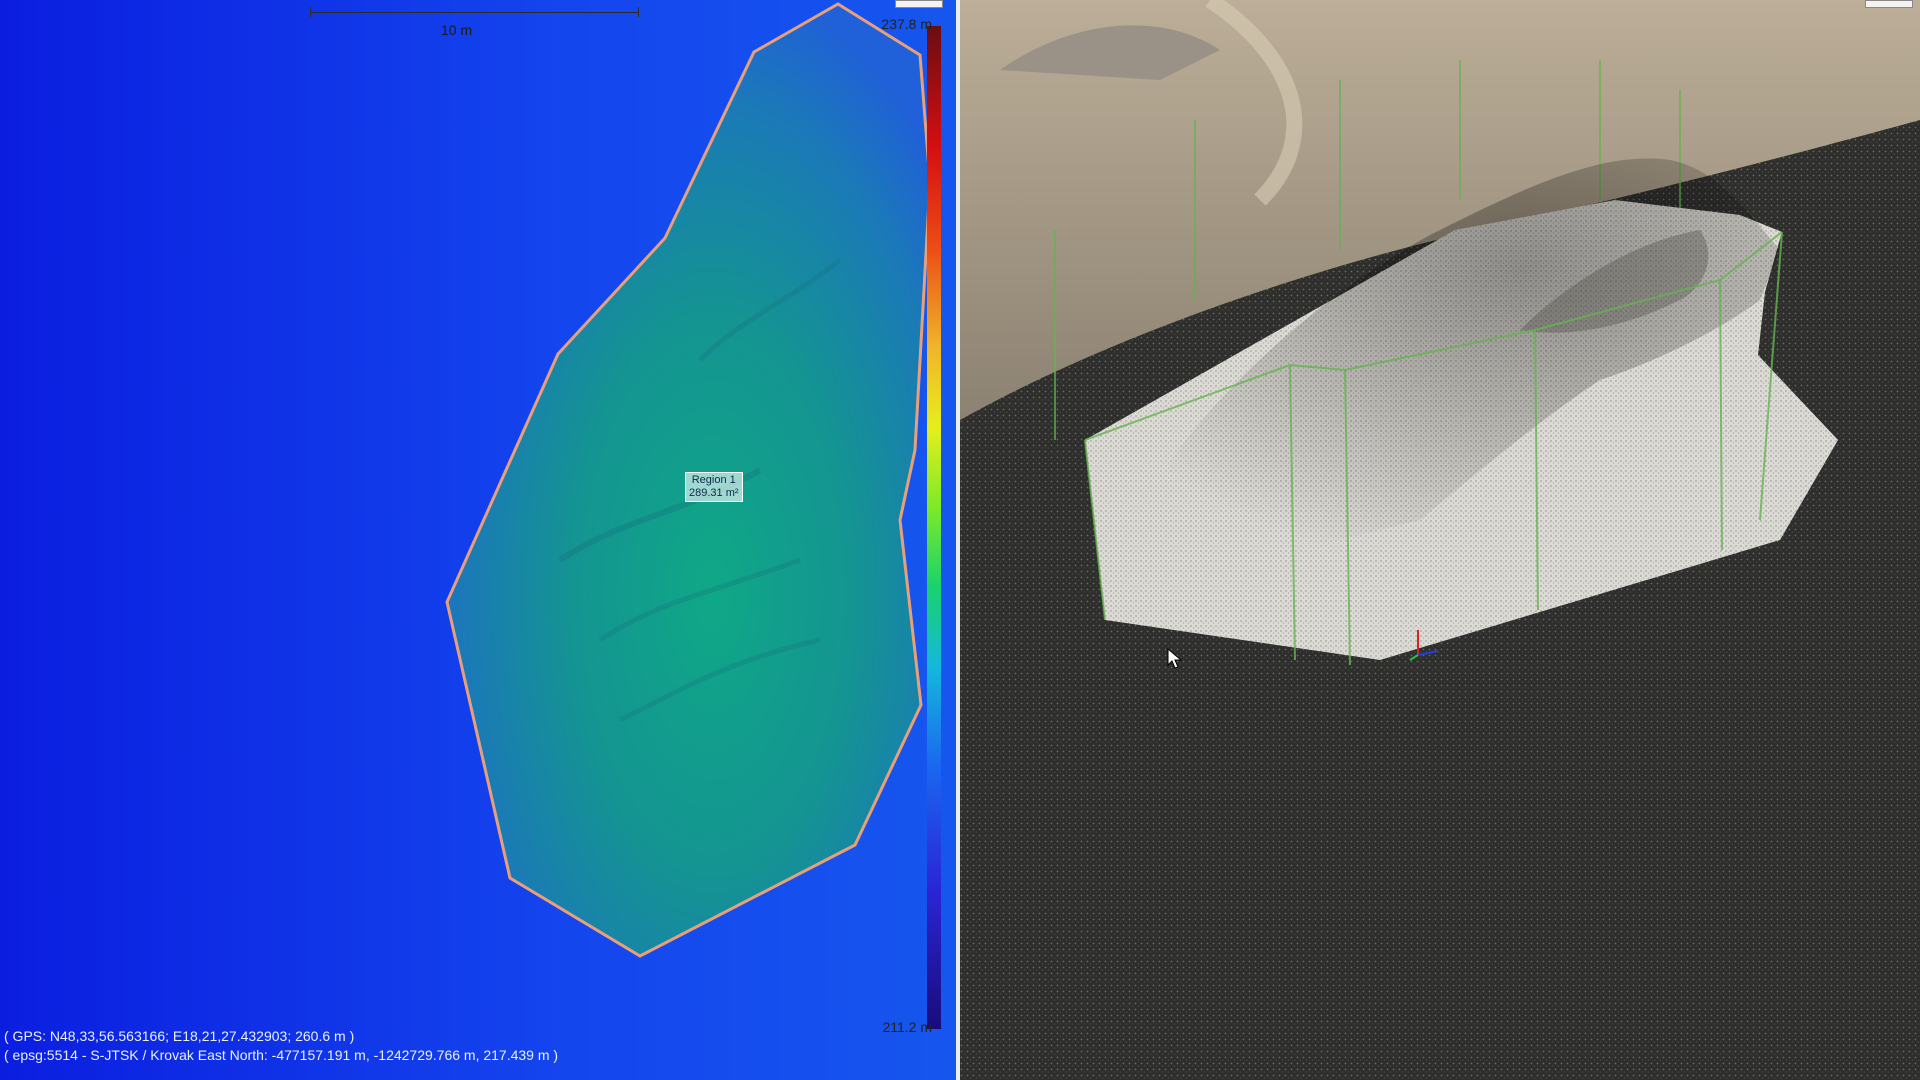 This screenshot has height=1080, width=1920. What do you see at coordinates (713, 480) in the screenshot?
I see `region-name: Region 1` at bounding box center [713, 480].